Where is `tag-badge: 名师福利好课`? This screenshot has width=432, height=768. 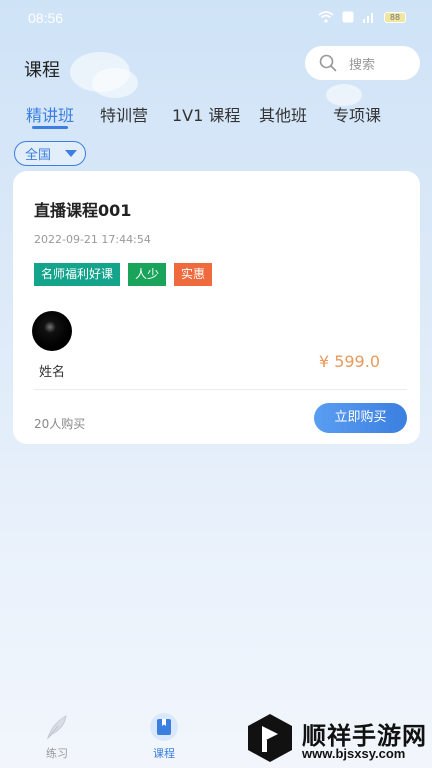 tag-badge: 名师福利好课 is located at coordinates (77, 274).